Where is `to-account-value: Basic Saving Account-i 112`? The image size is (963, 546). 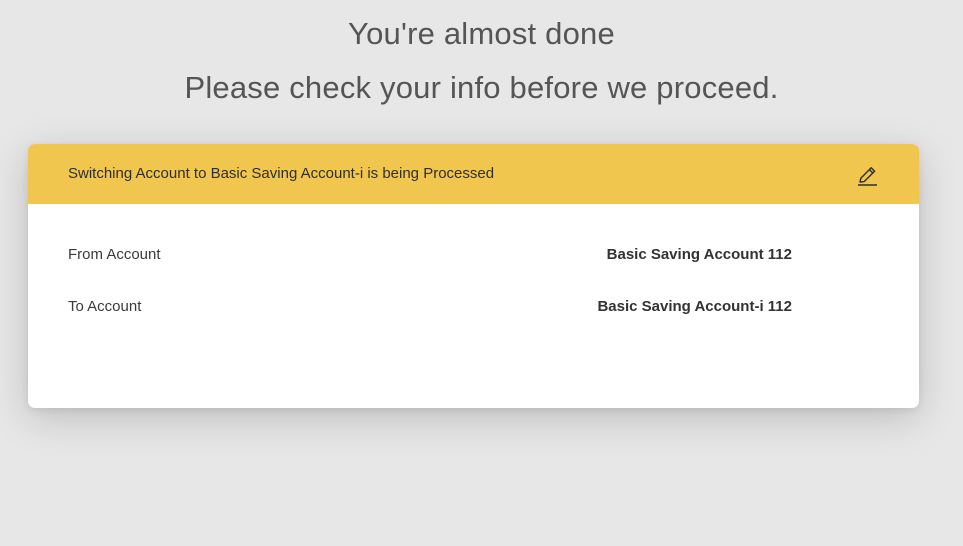
to-account-value: Basic Saving Account-i 112 is located at coordinates (694, 306).